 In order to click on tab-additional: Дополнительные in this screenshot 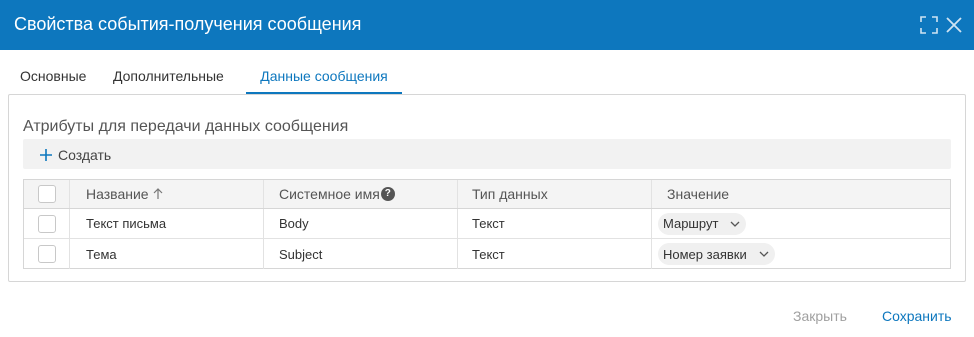, I will do `click(168, 79)`.